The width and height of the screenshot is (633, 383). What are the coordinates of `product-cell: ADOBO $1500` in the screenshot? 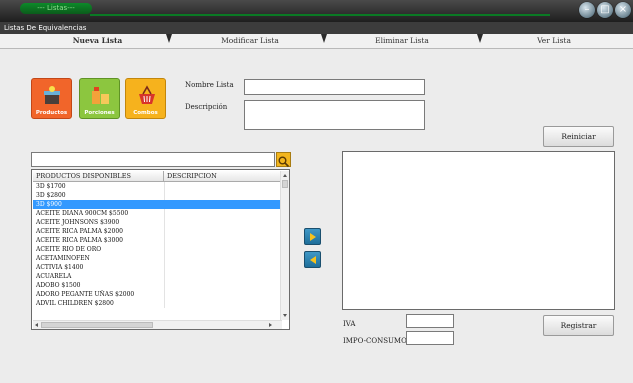 It's located at (58, 285).